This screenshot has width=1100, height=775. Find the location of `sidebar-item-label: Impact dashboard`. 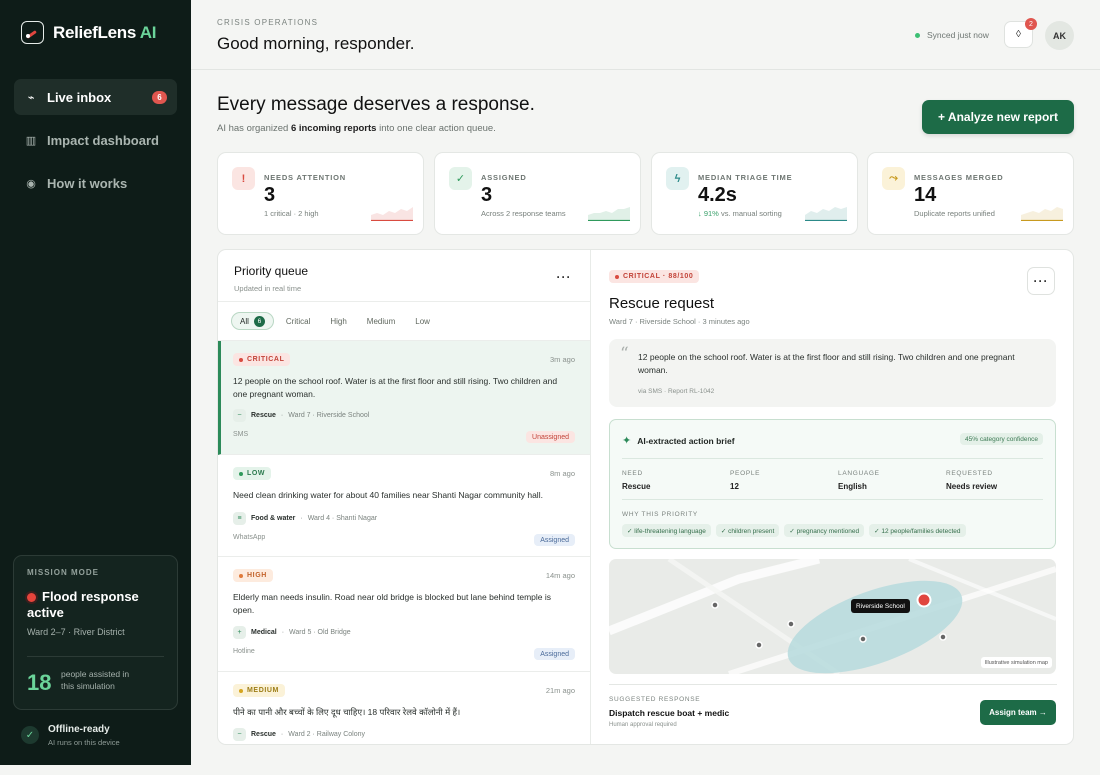

sidebar-item-label: Impact dashboard is located at coordinates (103, 140).